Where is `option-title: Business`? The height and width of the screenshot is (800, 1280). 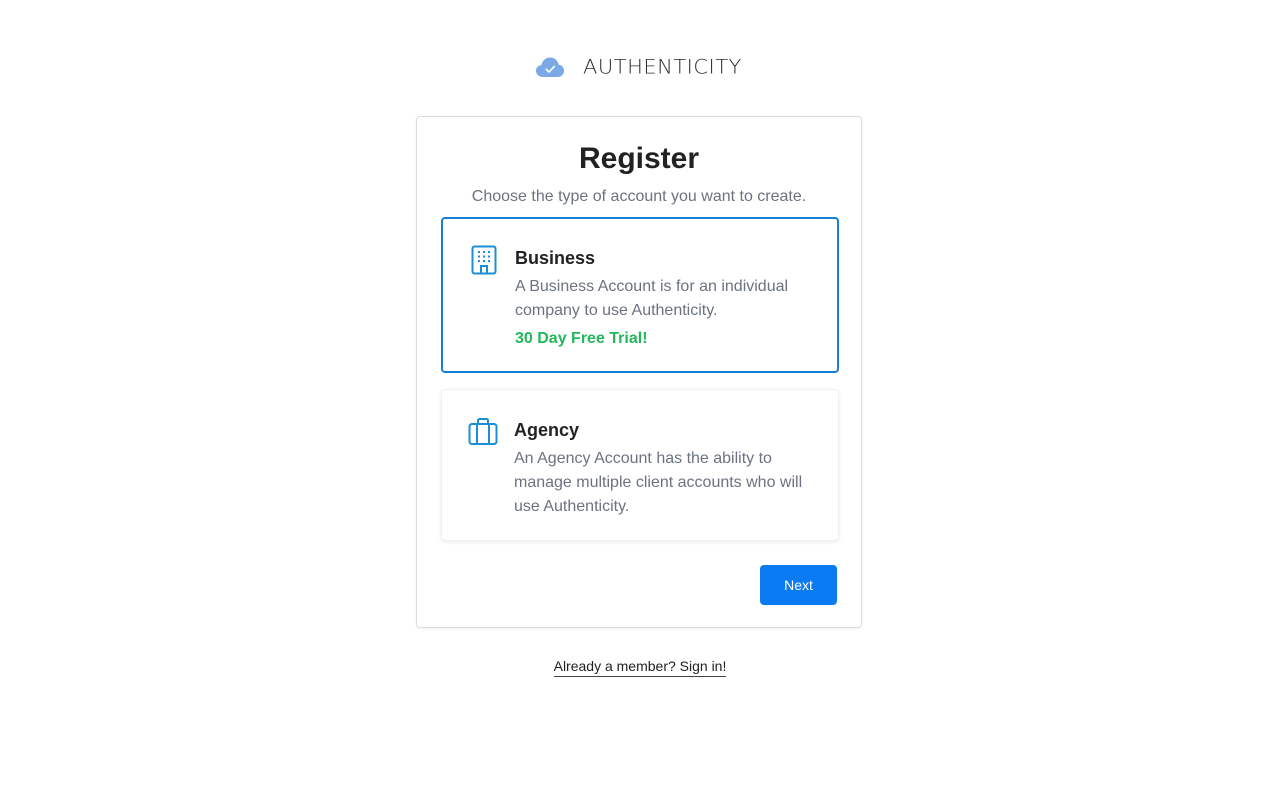 option-title: Business is located at coordinates (555, 258).